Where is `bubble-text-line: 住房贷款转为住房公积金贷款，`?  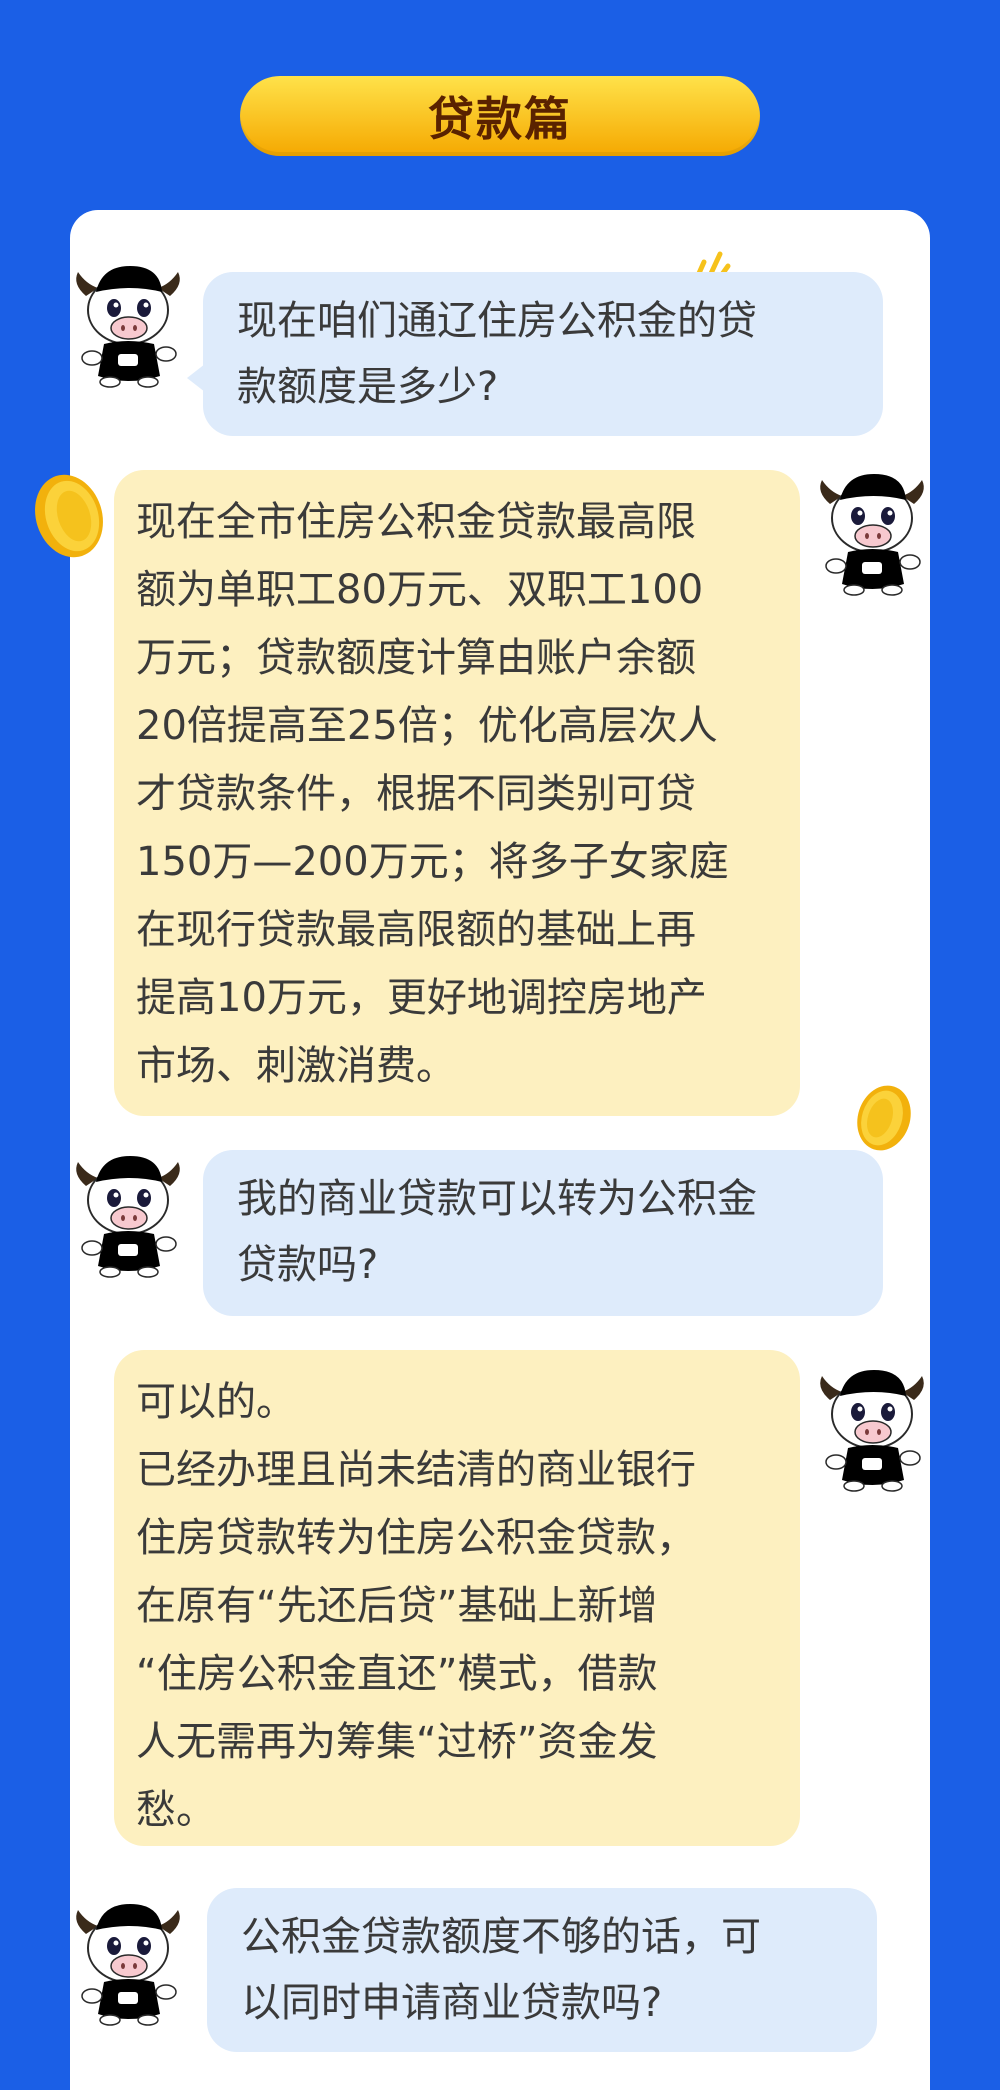
bubble-text-line: 住房贷款转为住房公积金贷款， is located at coordinates (416, 1538).